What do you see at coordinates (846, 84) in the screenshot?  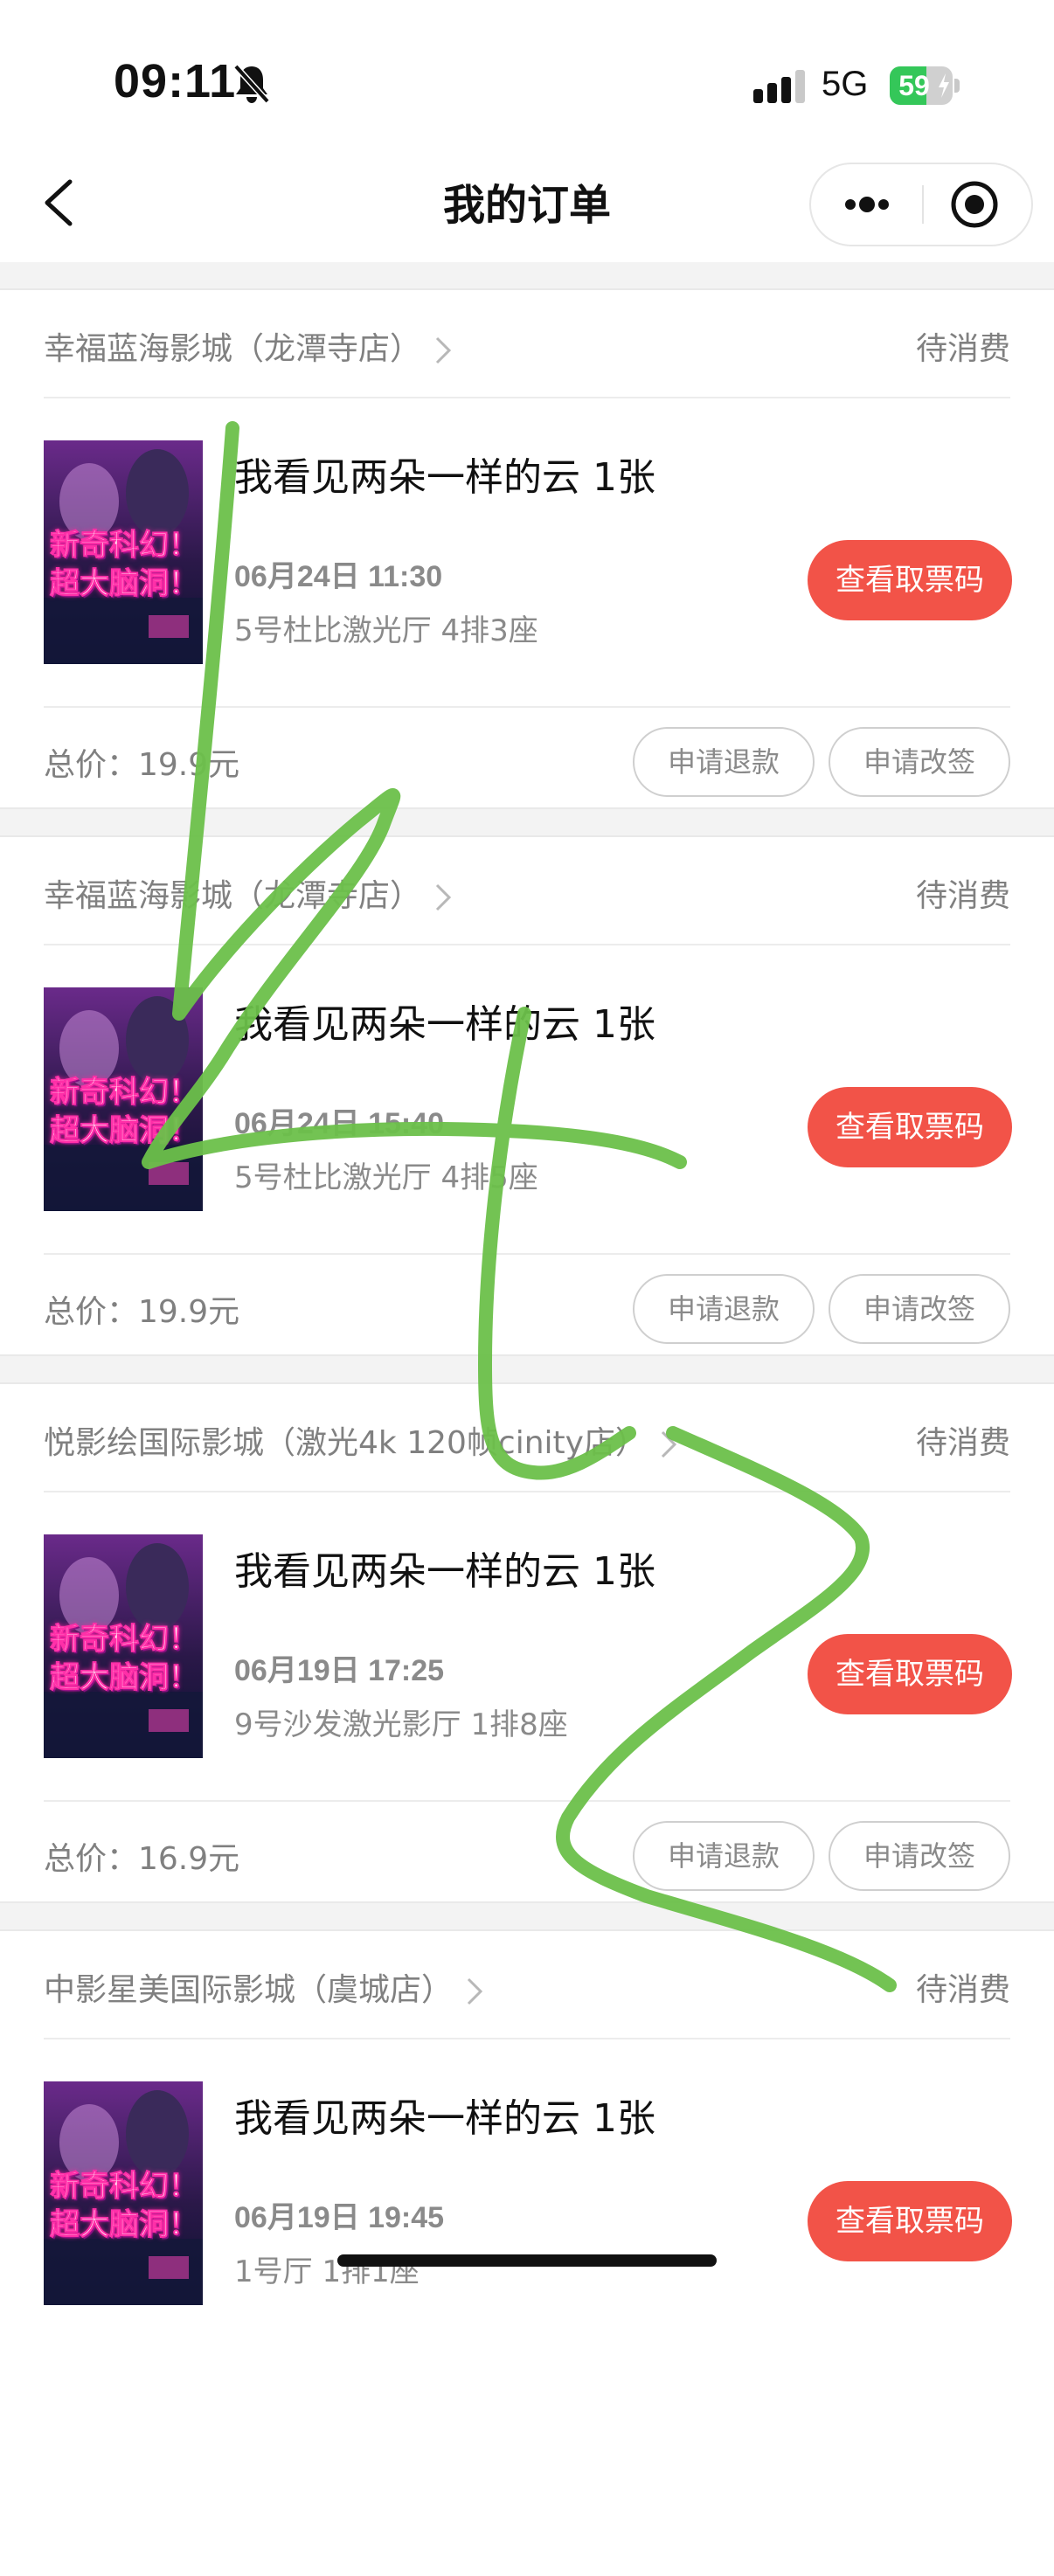 I see `network-type: 5G` at bounding box center [846, 84].